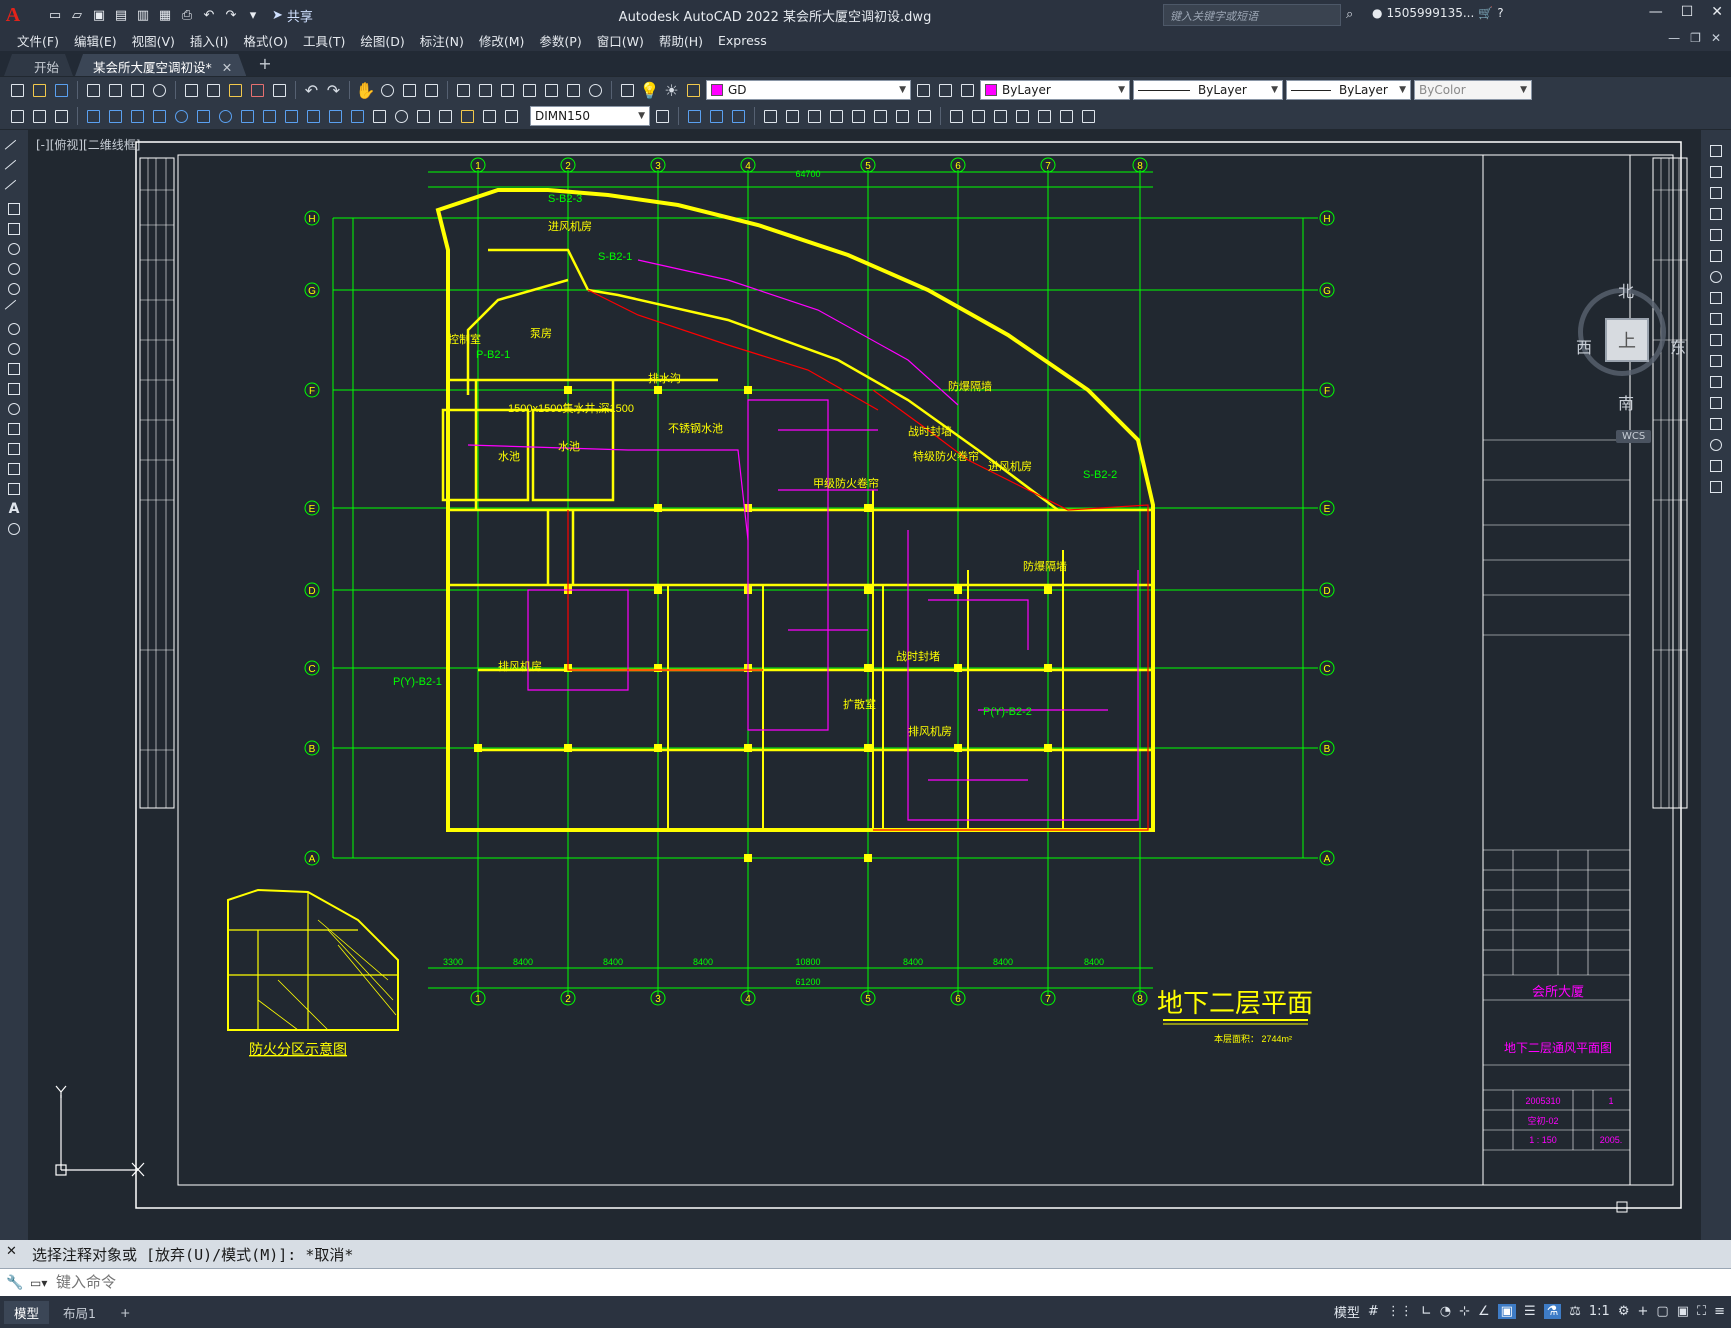 The height and width of the screenshot is (1328, 1731). What do you see at coordinates (121, 15) in the screenshot?
I see `save-as-icon: ▤` at bounding box center [121, 15].